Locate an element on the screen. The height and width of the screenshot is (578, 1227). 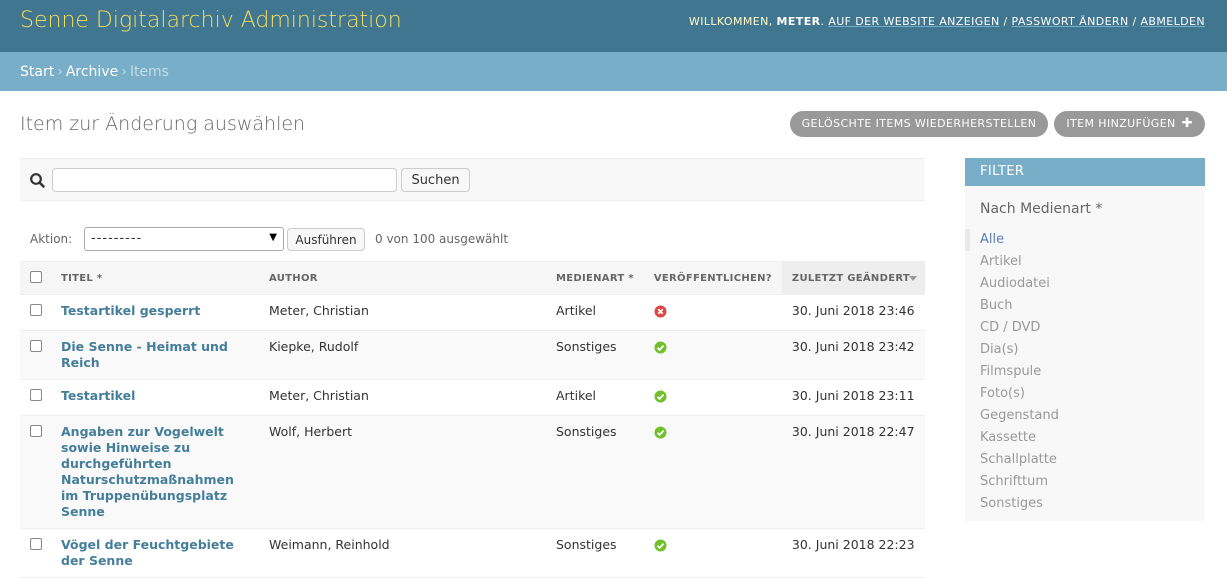
item-title-link: Testartikel gesperrt is located at coordinates (130, 310).